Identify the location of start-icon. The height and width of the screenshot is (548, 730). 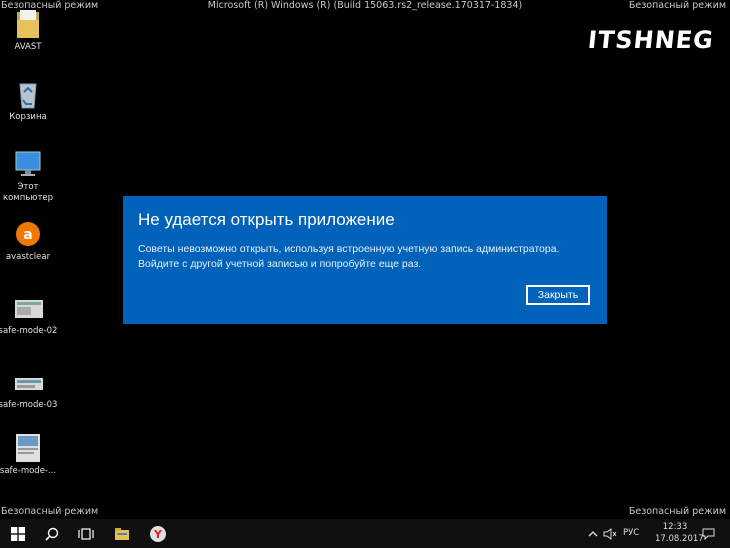
(18, 533).